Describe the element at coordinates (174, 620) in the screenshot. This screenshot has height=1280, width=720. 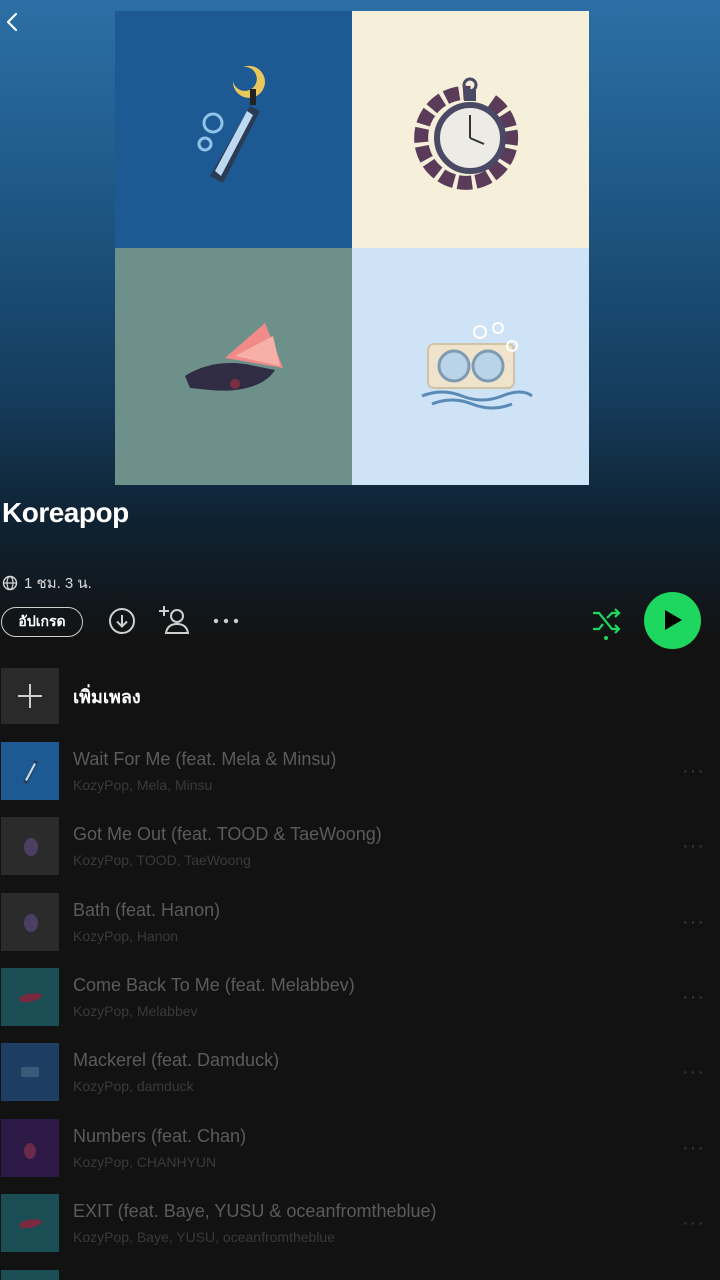
I see `add-user-icon` at that location.